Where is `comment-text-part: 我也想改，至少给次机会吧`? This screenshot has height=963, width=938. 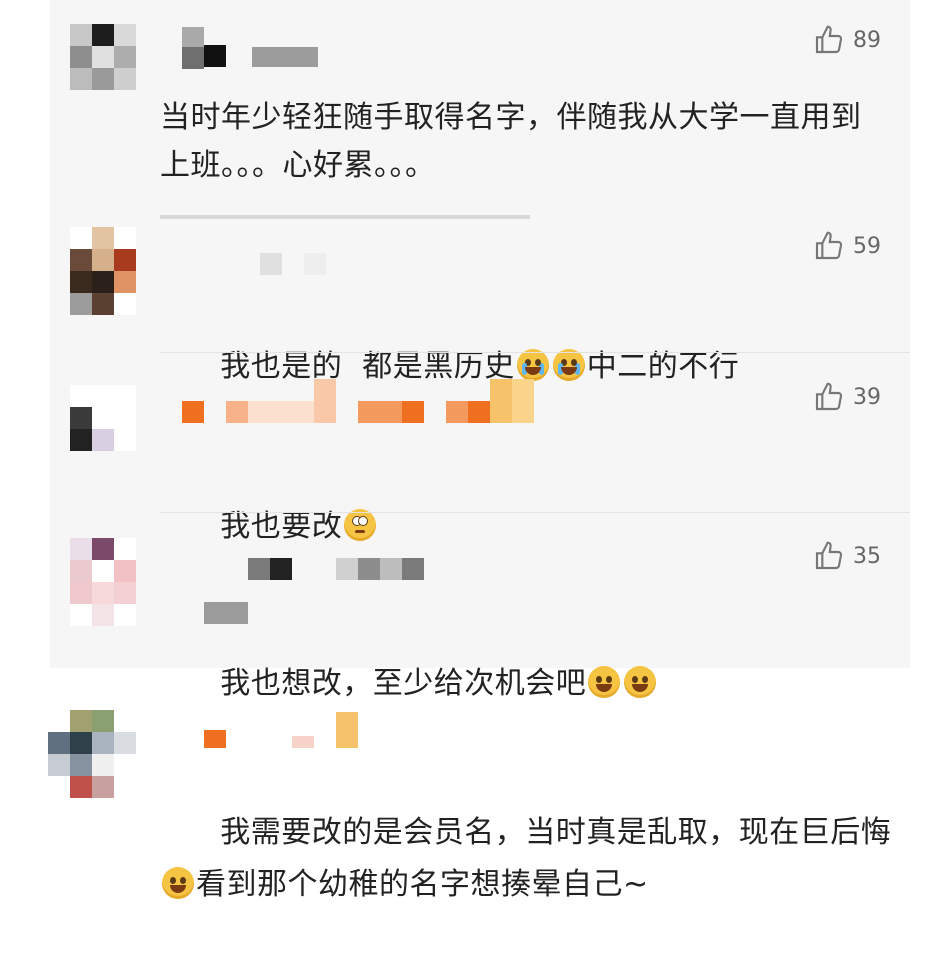 comment-text-part: 我也想改，至少给次机会吧 is located at coordinates (403, 683).